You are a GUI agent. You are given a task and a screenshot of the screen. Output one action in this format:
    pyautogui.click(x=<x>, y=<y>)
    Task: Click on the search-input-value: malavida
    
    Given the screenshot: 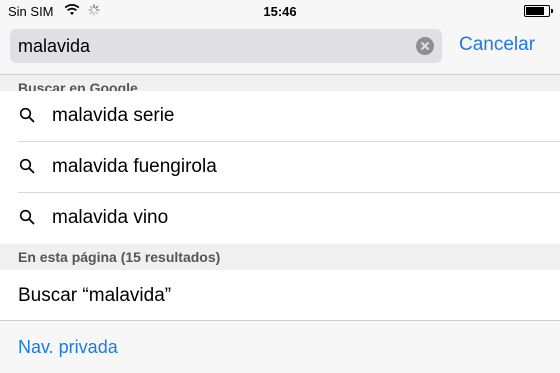 What is the action you would take?
    pyautogui.click(x=54, y=46)
    